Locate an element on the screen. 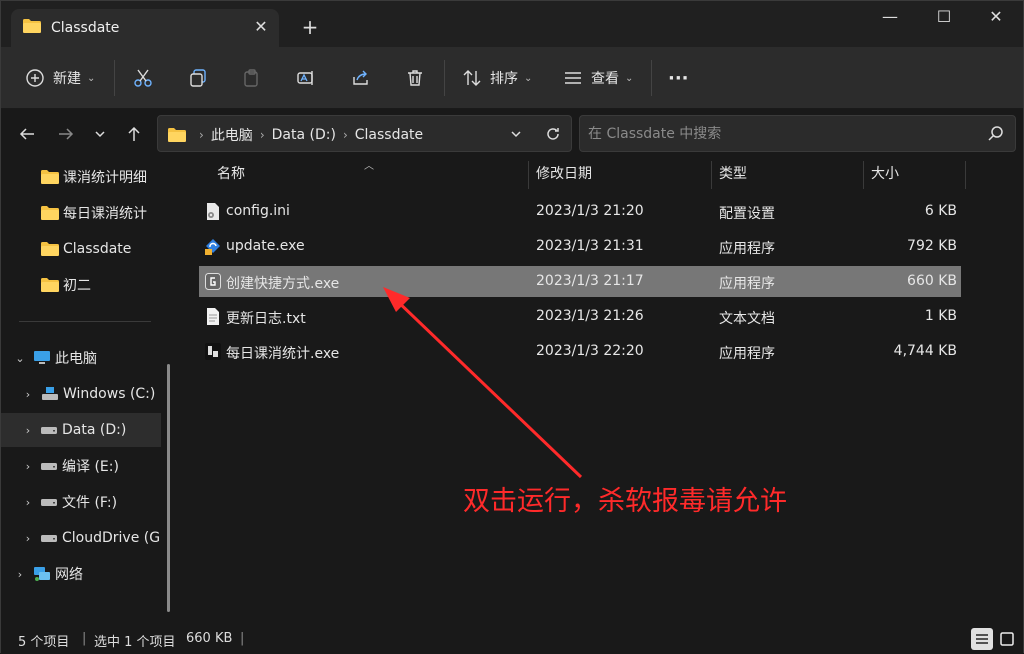 The width and height of the screenshot is (1024, 654). sidebar-scrollbar is located at coordinates (168, 488).